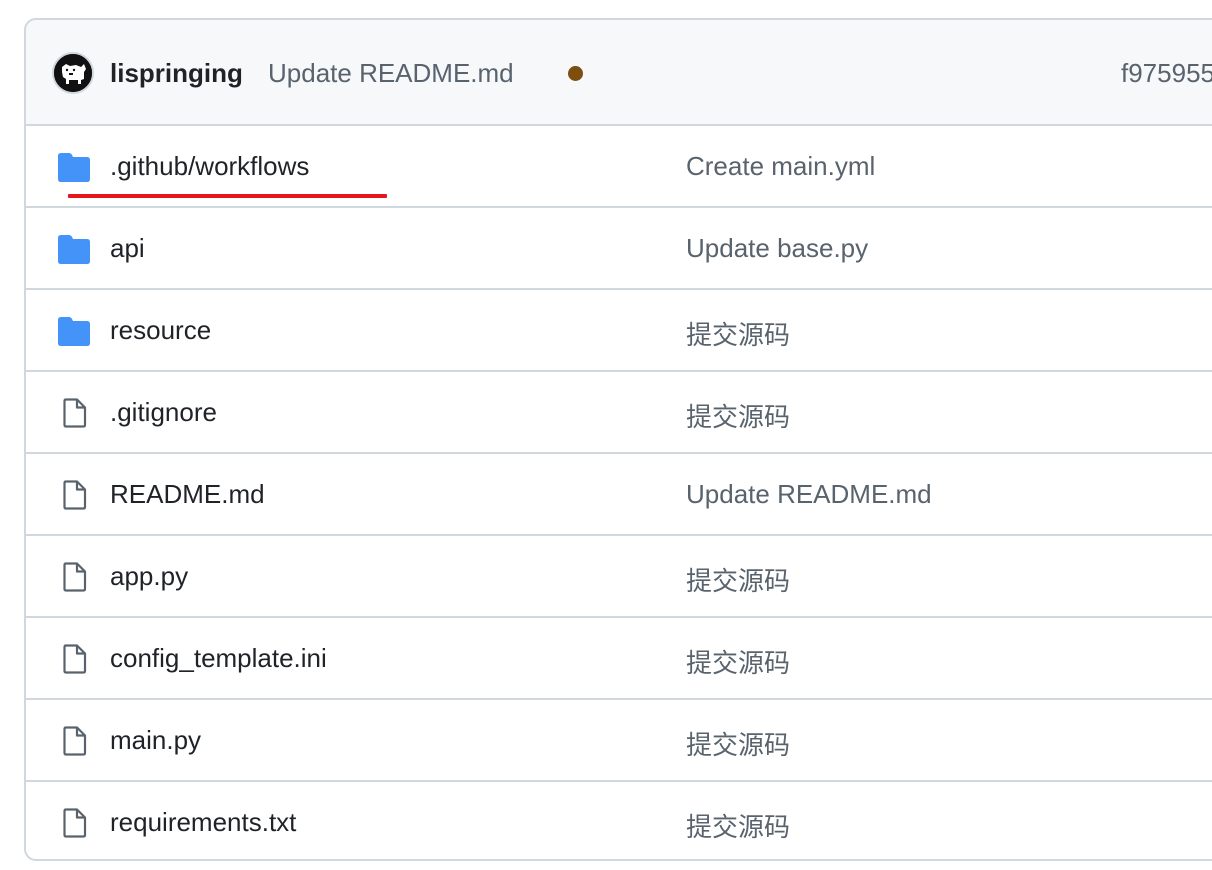  What do you see at coordinates (809, 494) in the screenshot?
I see `last-commit-message-link: Update README.md` at bounding box center [809, 494].